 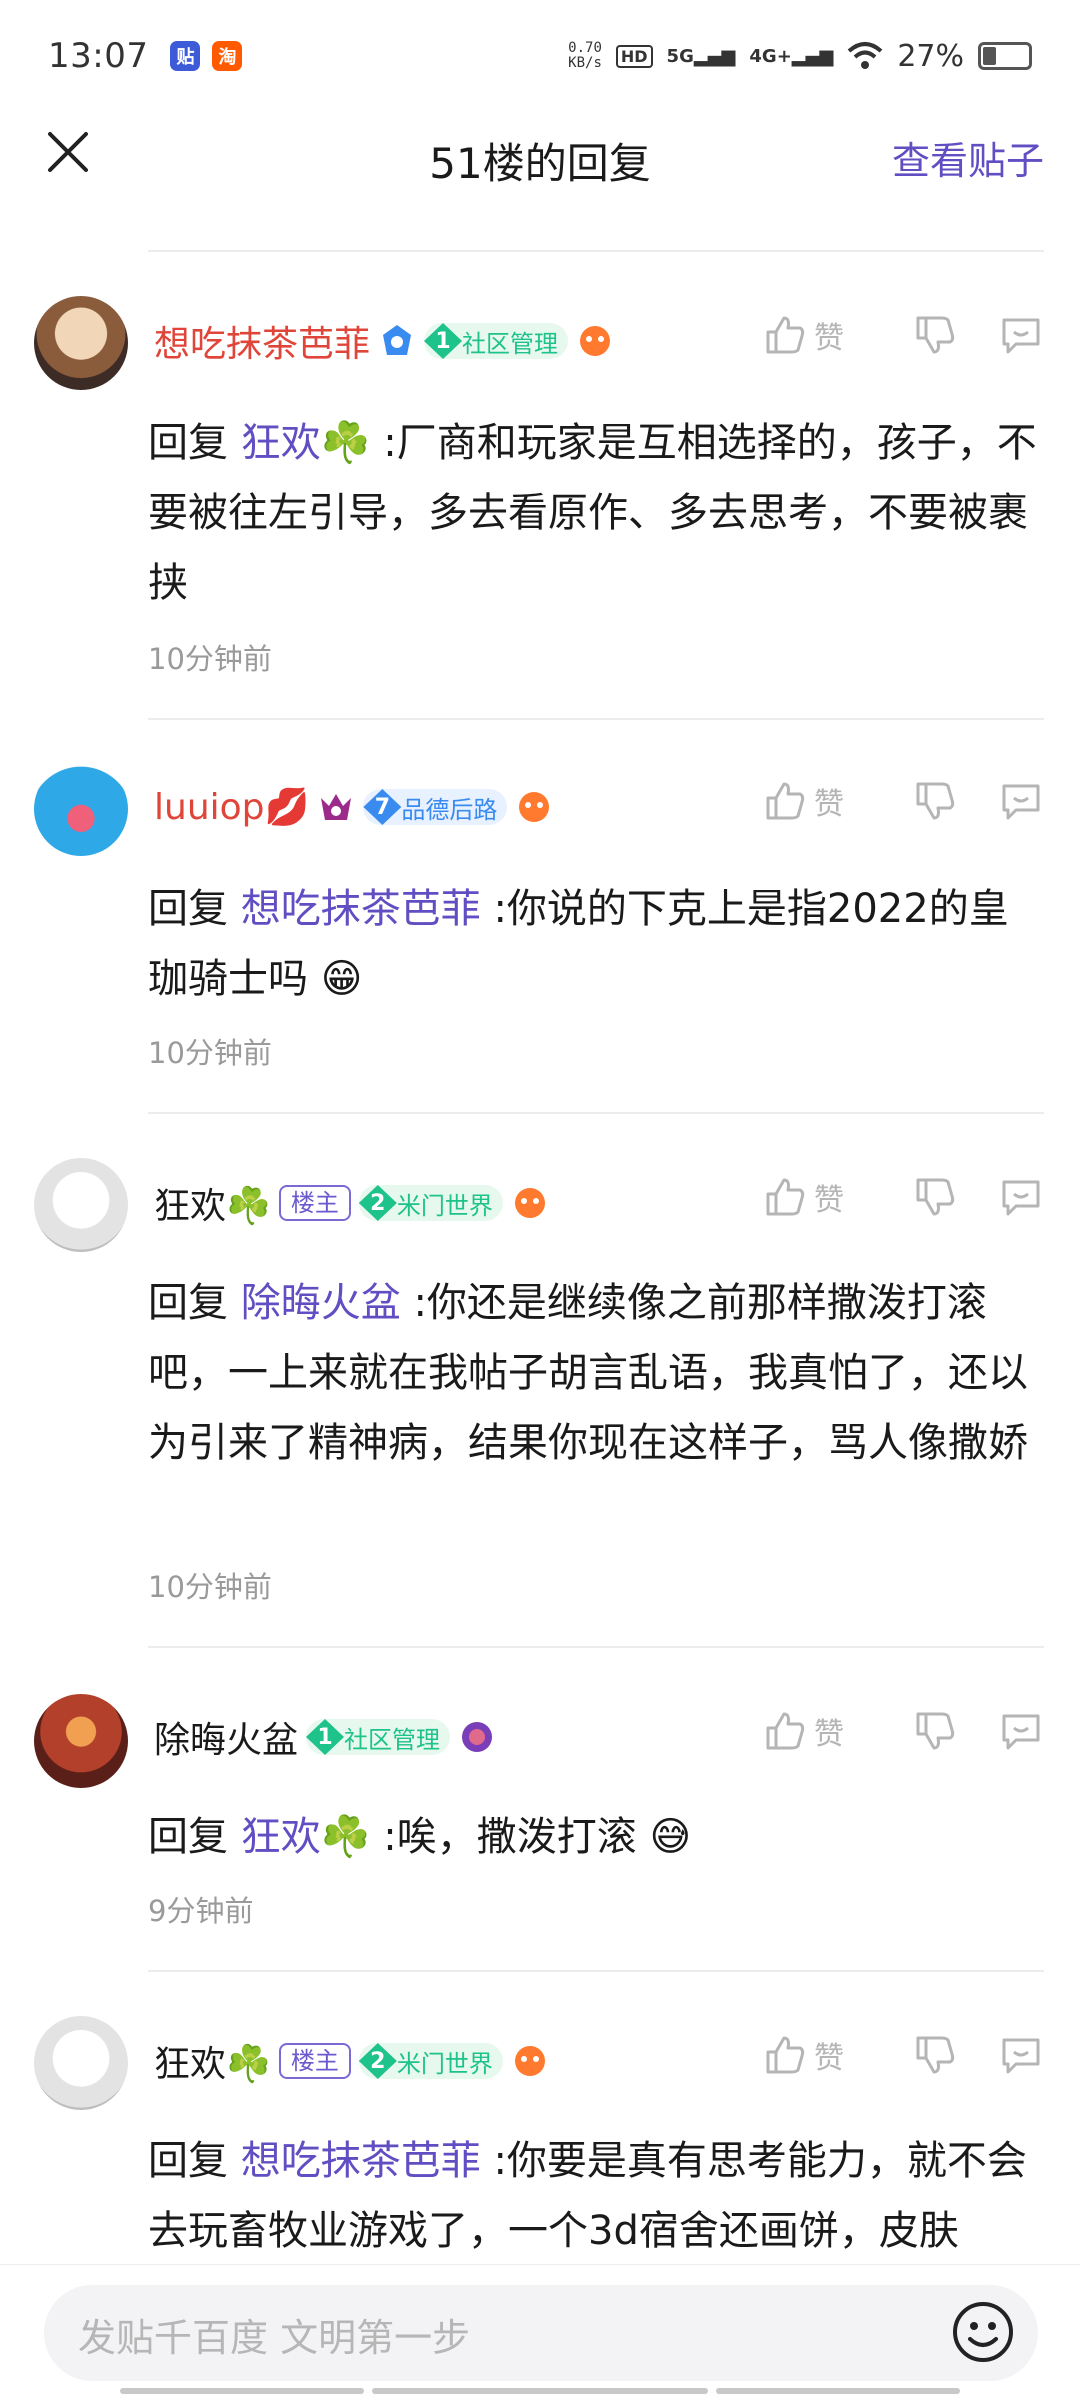 I want to click on comment-input: 发贴千百度 文明第一步, so click(x=541, y=2333).